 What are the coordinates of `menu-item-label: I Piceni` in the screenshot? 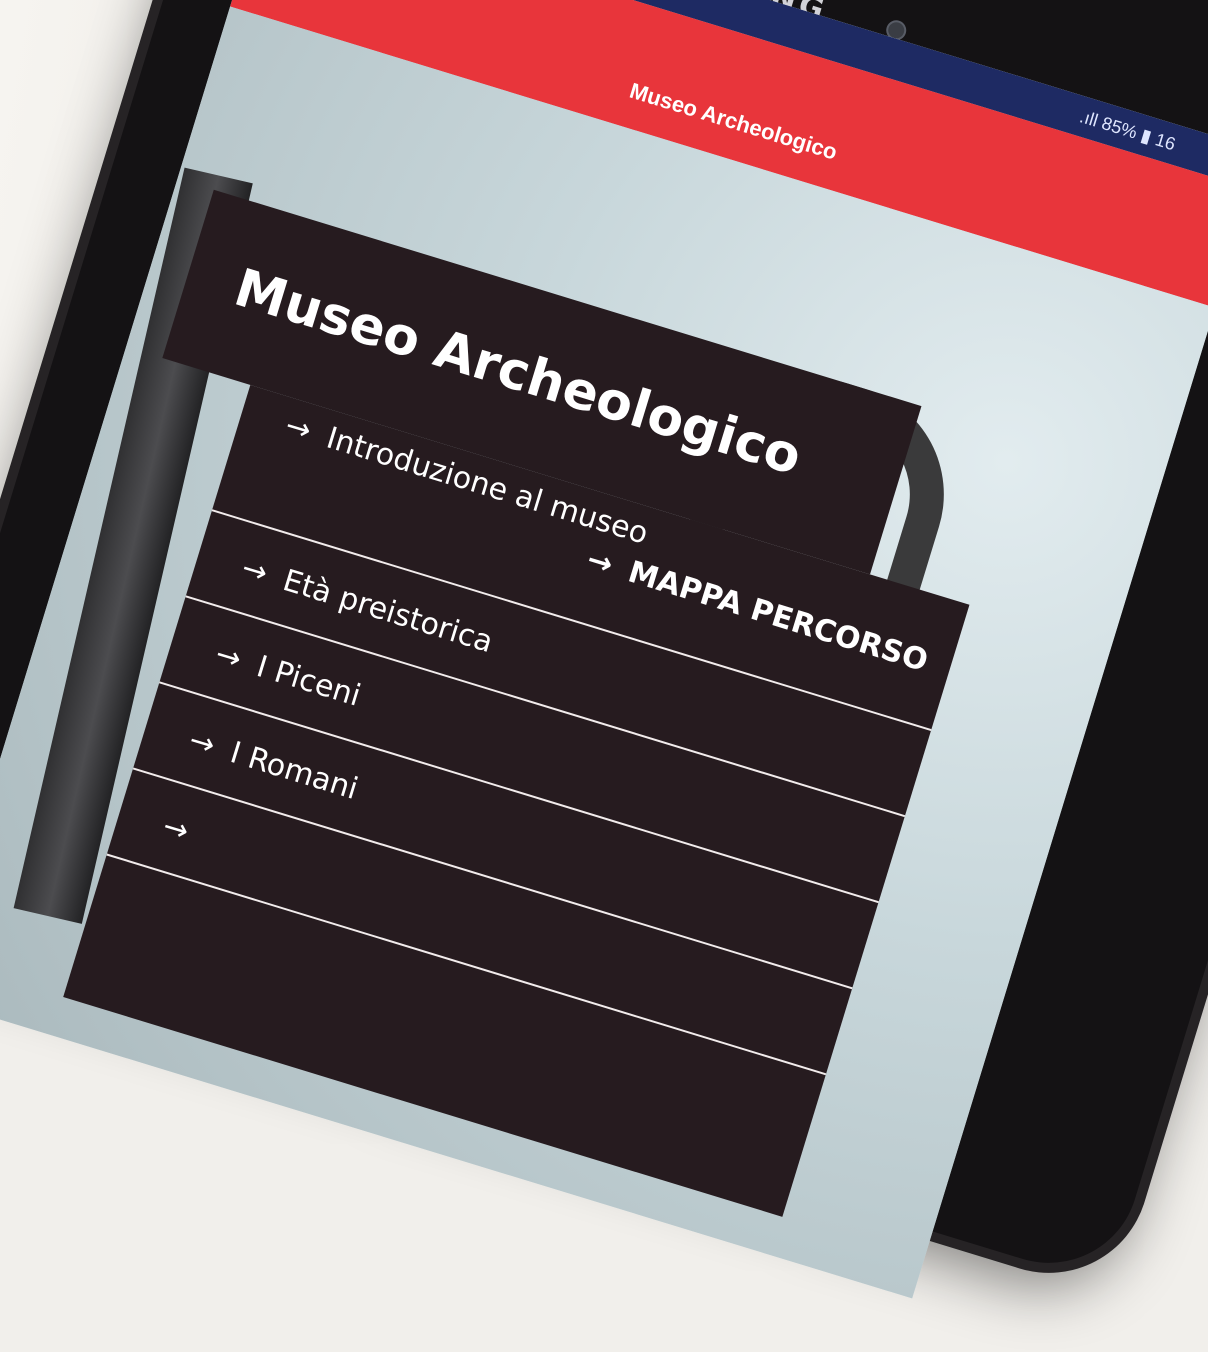 It's located at (308, 681).